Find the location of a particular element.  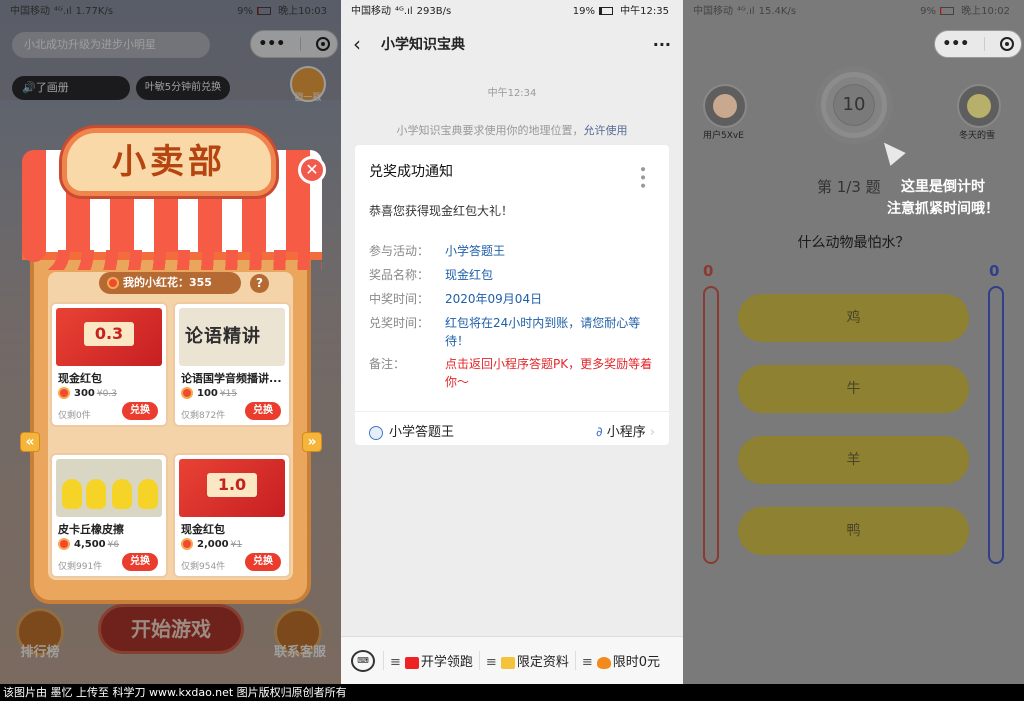

question-text: 什么动物最怕水？ is located at coordinates (853, 243).